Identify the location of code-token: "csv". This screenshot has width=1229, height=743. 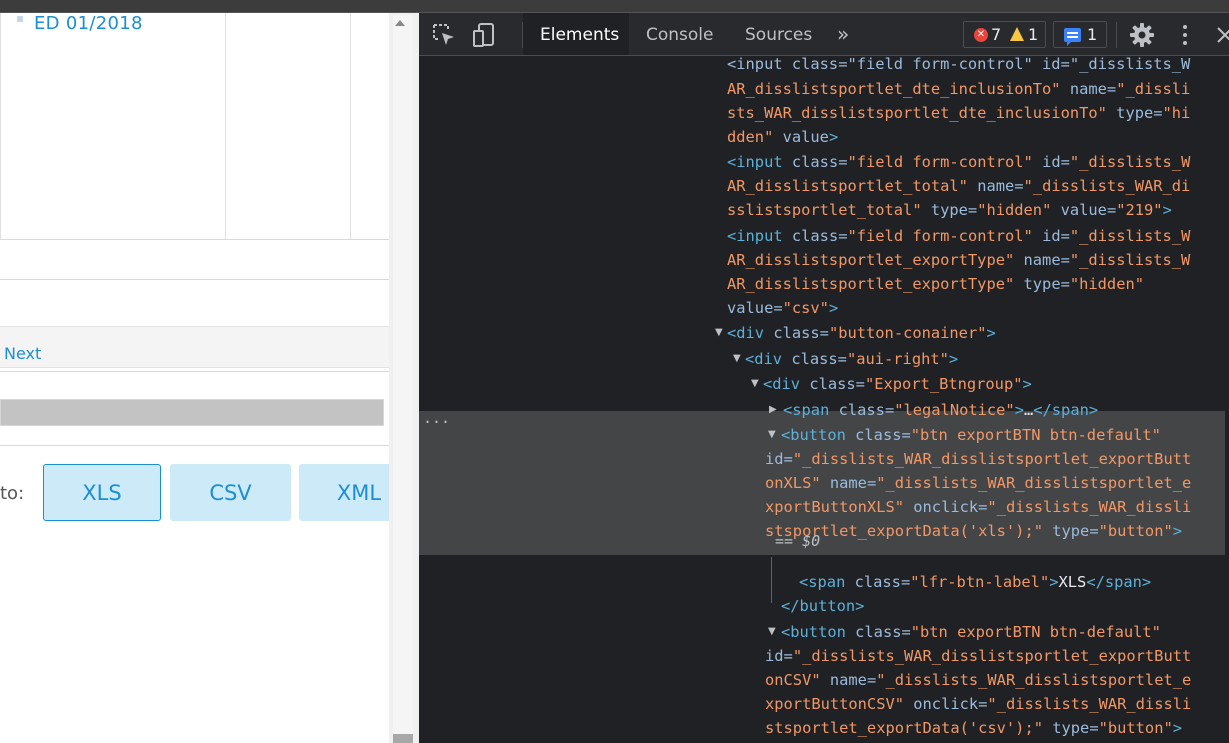
(805, 308).